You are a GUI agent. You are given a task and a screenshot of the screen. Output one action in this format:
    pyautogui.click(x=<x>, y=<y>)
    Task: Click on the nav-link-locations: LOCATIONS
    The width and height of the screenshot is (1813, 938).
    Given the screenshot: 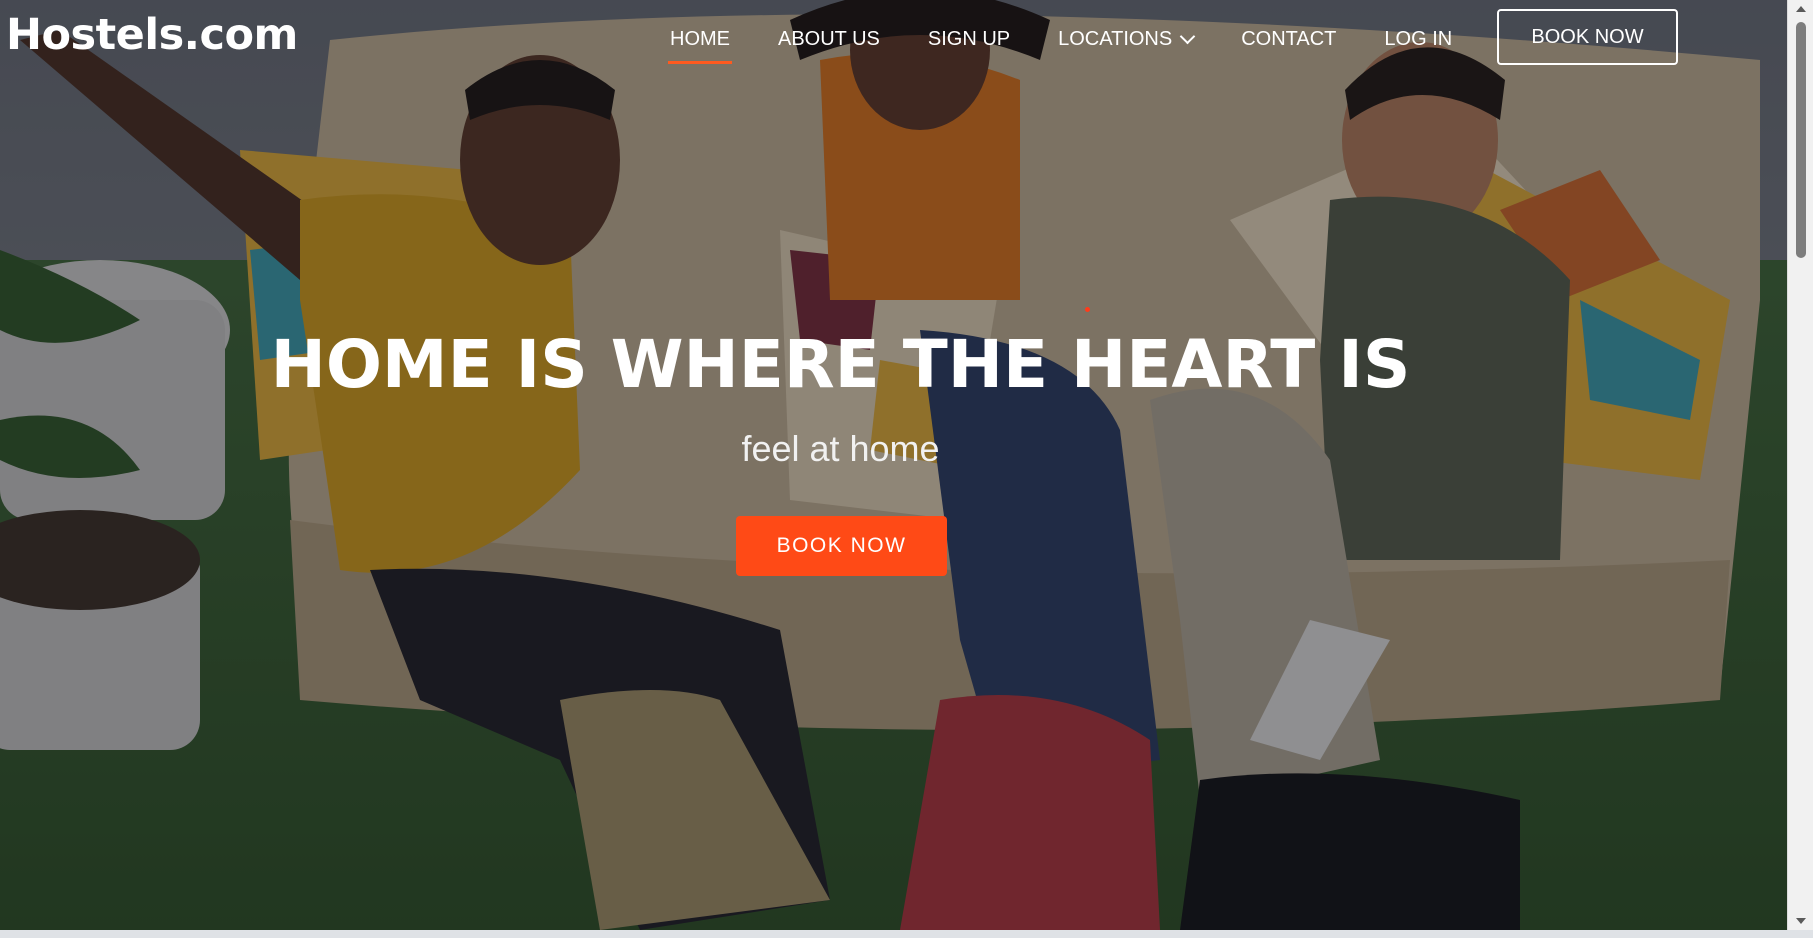 What is the action you would take?
    pyautogui.click(x=1127, y=39)
    